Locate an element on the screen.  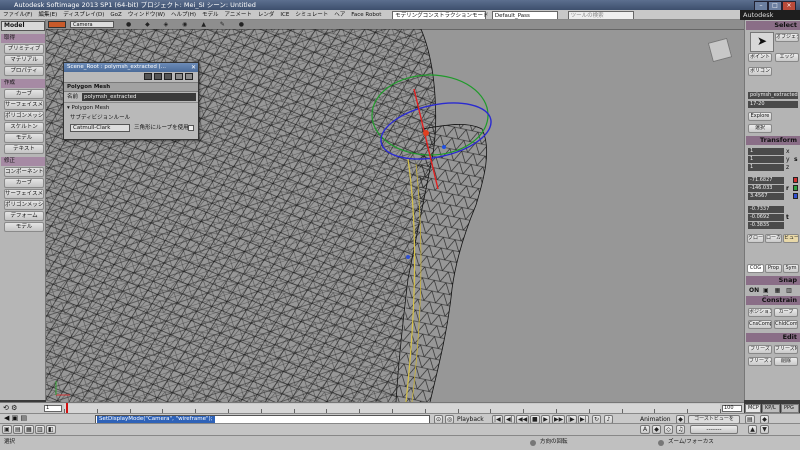
explore-button: Explore is located at coordinates (760, 116).